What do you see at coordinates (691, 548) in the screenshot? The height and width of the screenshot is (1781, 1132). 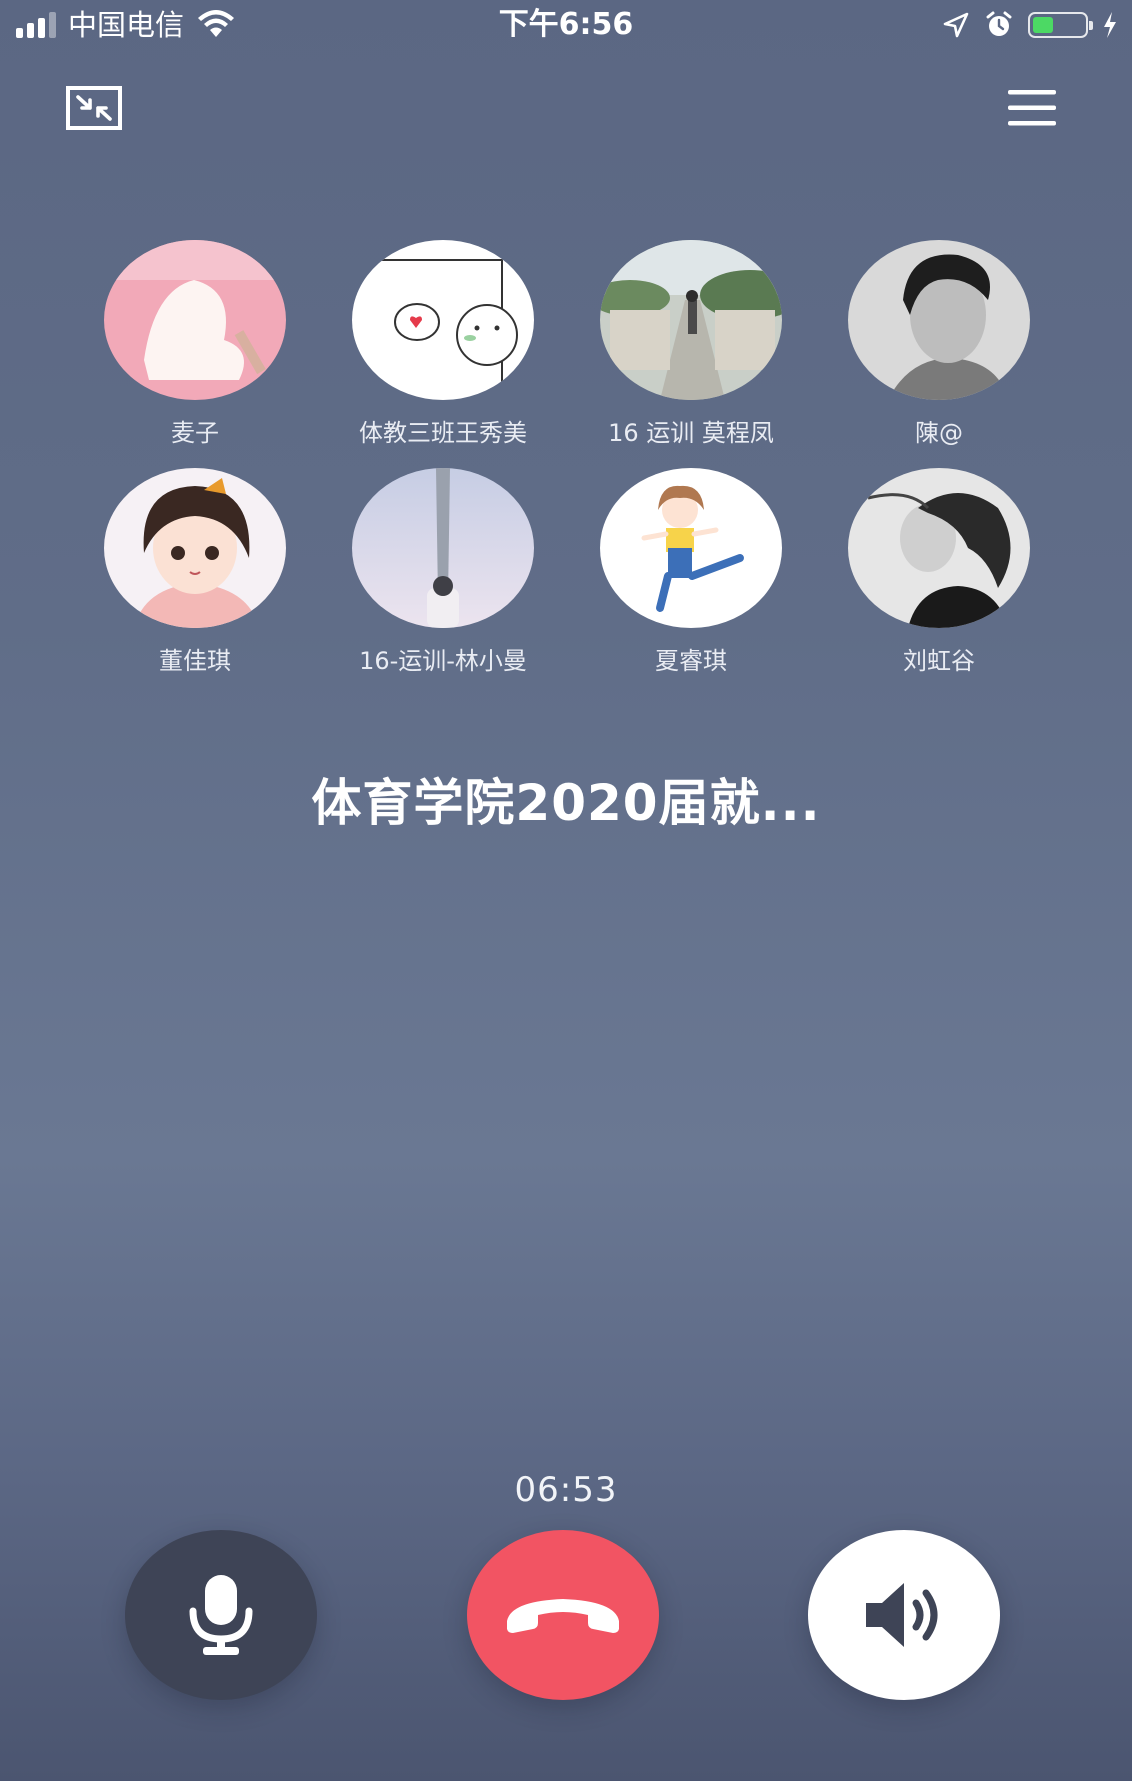 I see `cartoon-dancer-avatar` at bounding box center [691, 548].